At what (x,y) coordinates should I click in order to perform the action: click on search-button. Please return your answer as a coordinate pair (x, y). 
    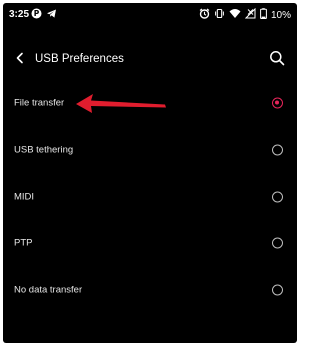
    Looking at the image, I should click on (277, 60).